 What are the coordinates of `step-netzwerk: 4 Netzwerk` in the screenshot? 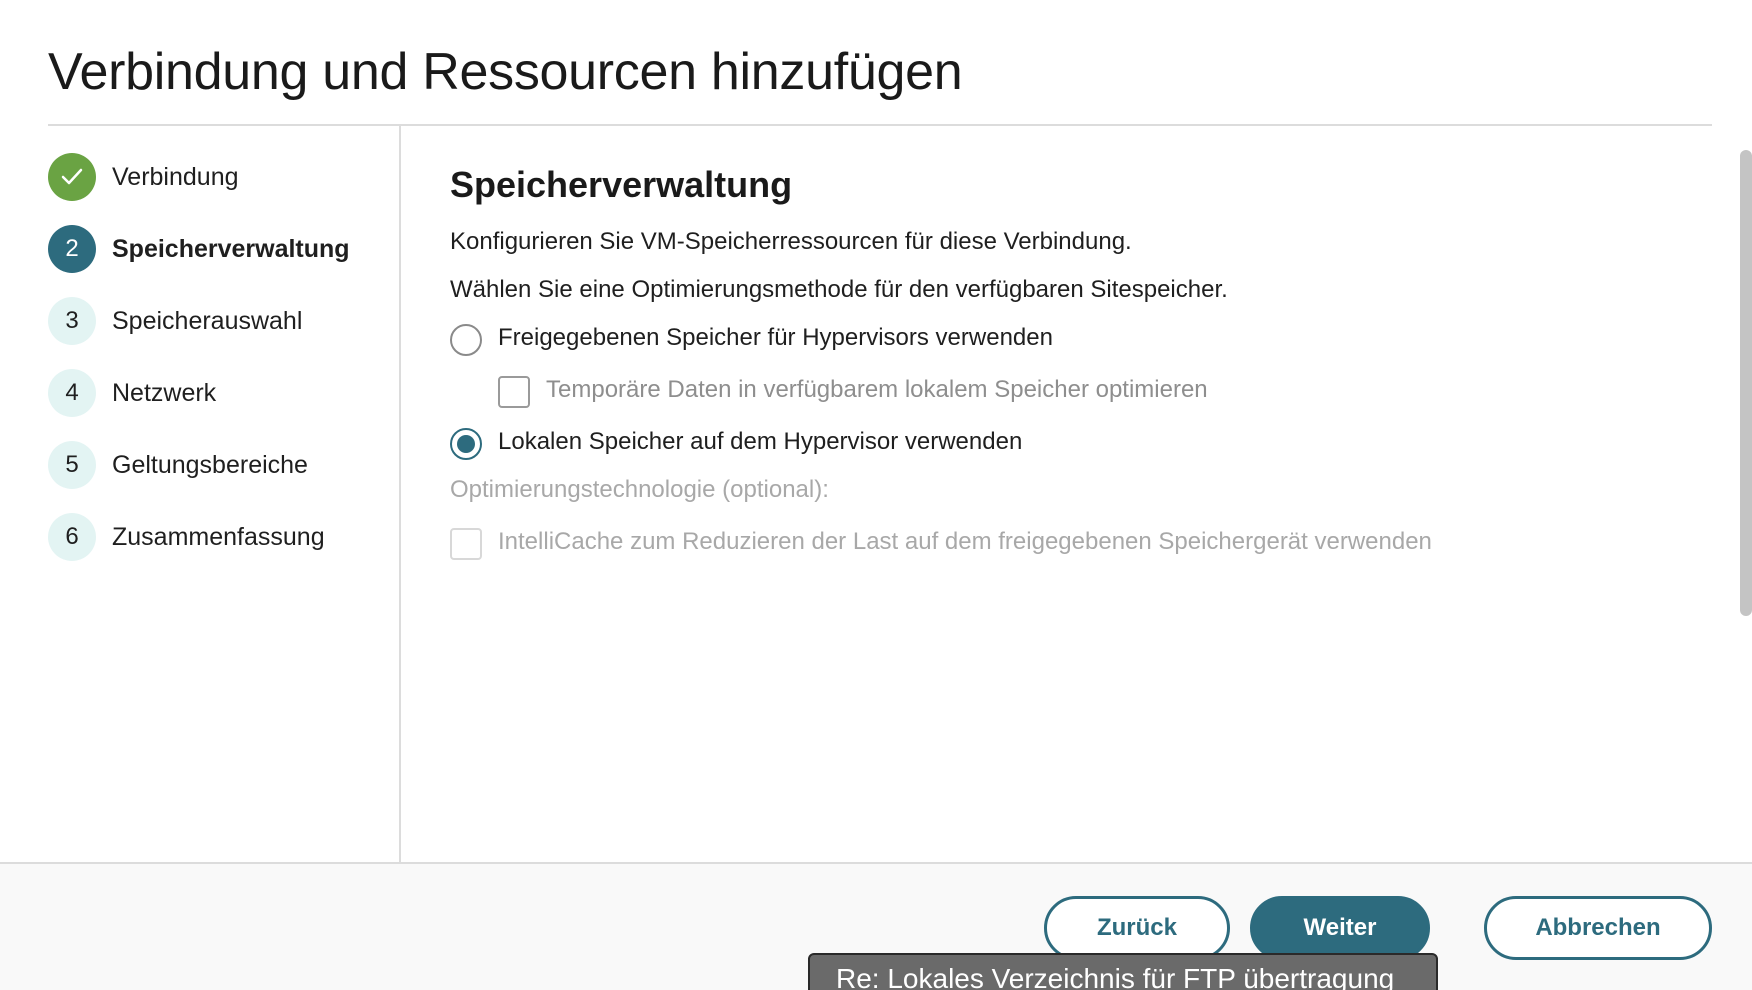 It's located at (132, 393).